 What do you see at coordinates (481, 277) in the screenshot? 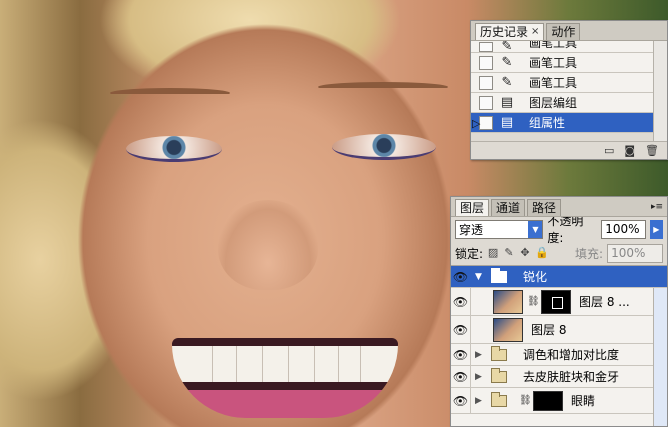
I see `collapse-triangle-icon: ▼` at bounding box center [481, 277].